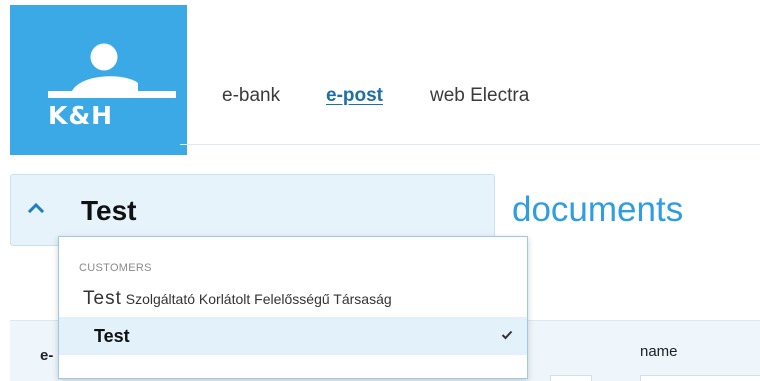  What do you see at coordinates (354, 96) in the screenshot?
I see `nav-epost: e-post` at bounding box center [354, 96].